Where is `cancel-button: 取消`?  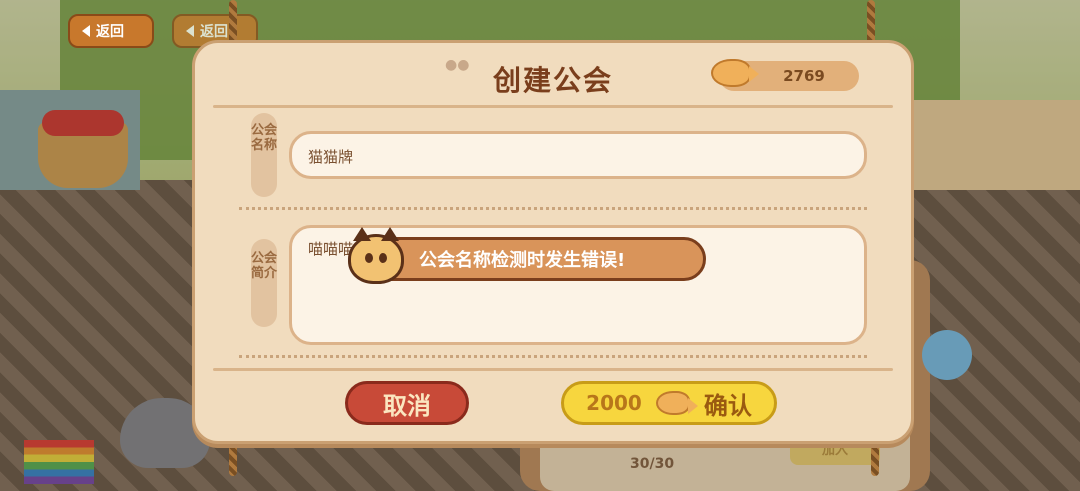 cancel-button: 取消 is located at coordinates (407, 403).